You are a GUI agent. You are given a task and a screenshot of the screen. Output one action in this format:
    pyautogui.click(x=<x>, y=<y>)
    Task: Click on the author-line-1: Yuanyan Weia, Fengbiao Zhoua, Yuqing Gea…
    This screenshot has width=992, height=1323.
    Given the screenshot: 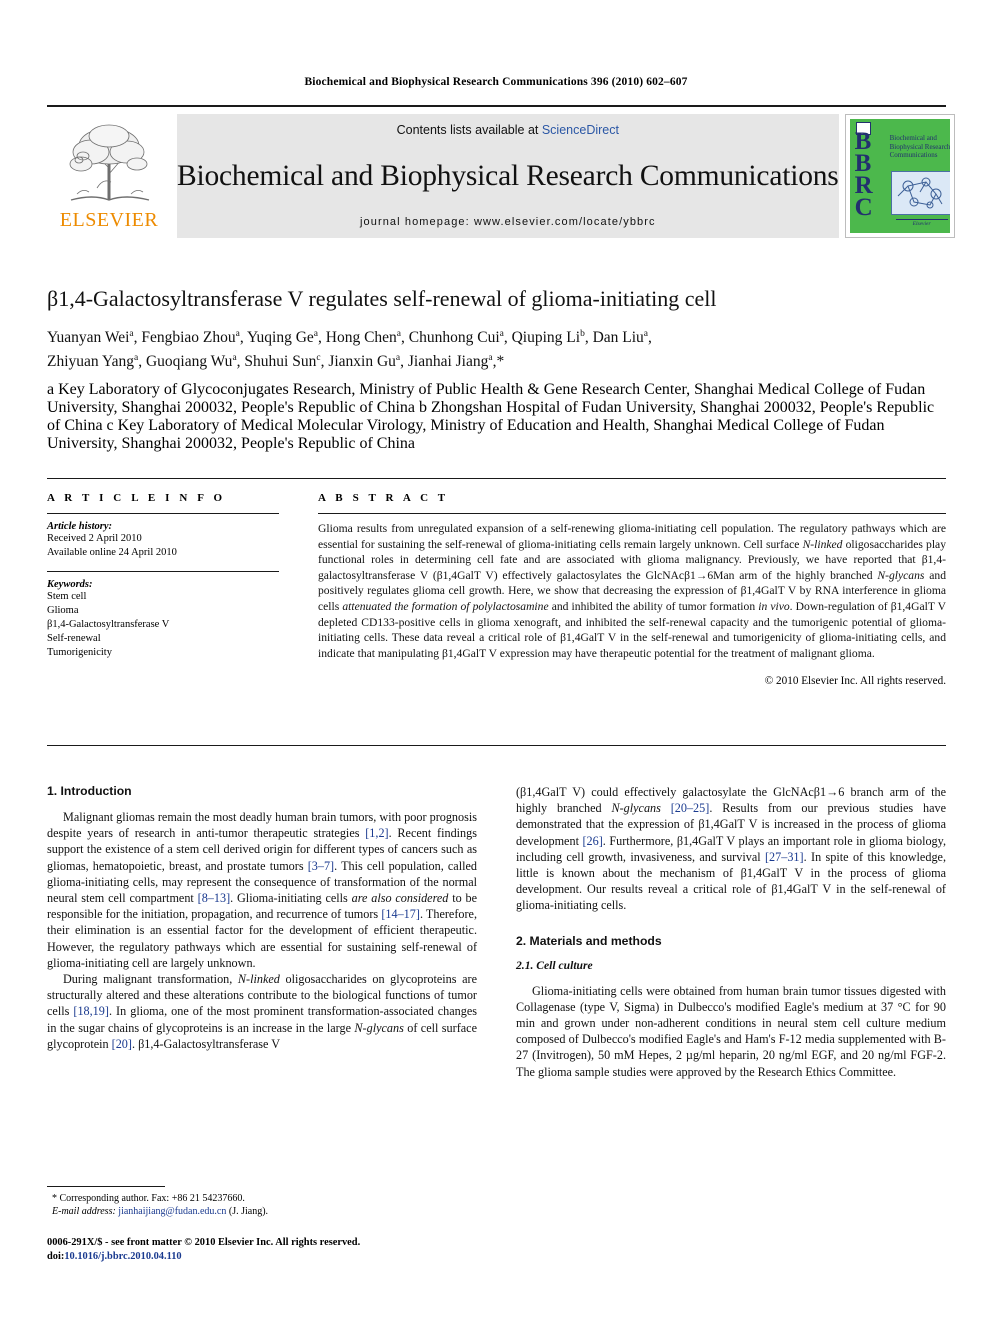 What is the action you would take?
    pyautogui.click(x=349, y=338)
    